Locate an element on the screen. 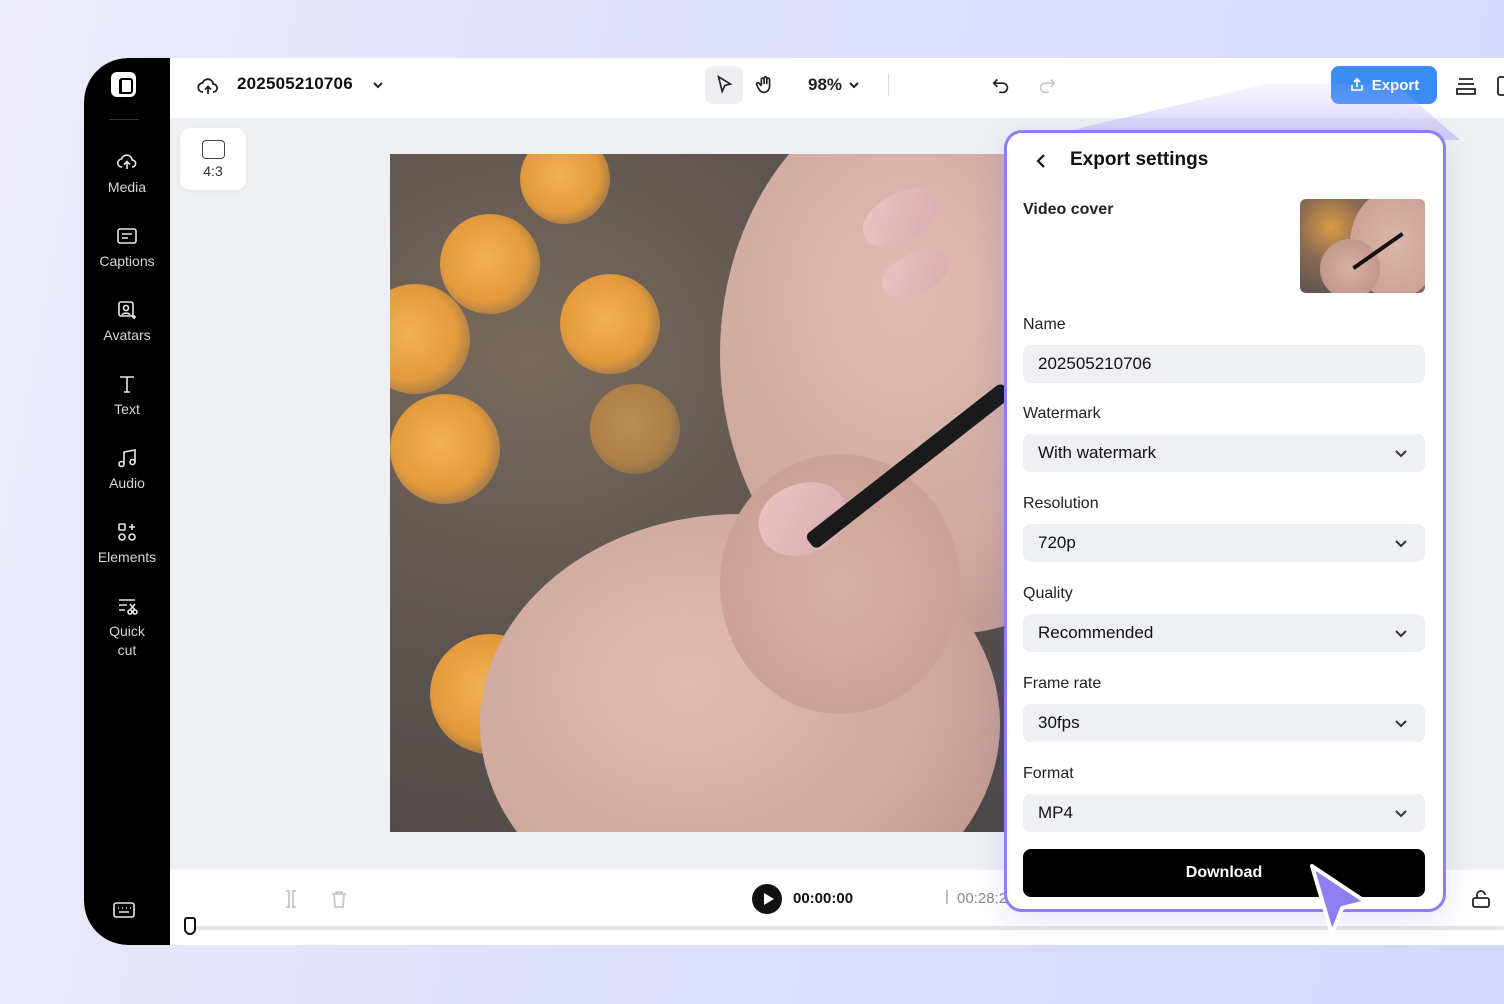  text-icon is located at coordinates (127, 384).